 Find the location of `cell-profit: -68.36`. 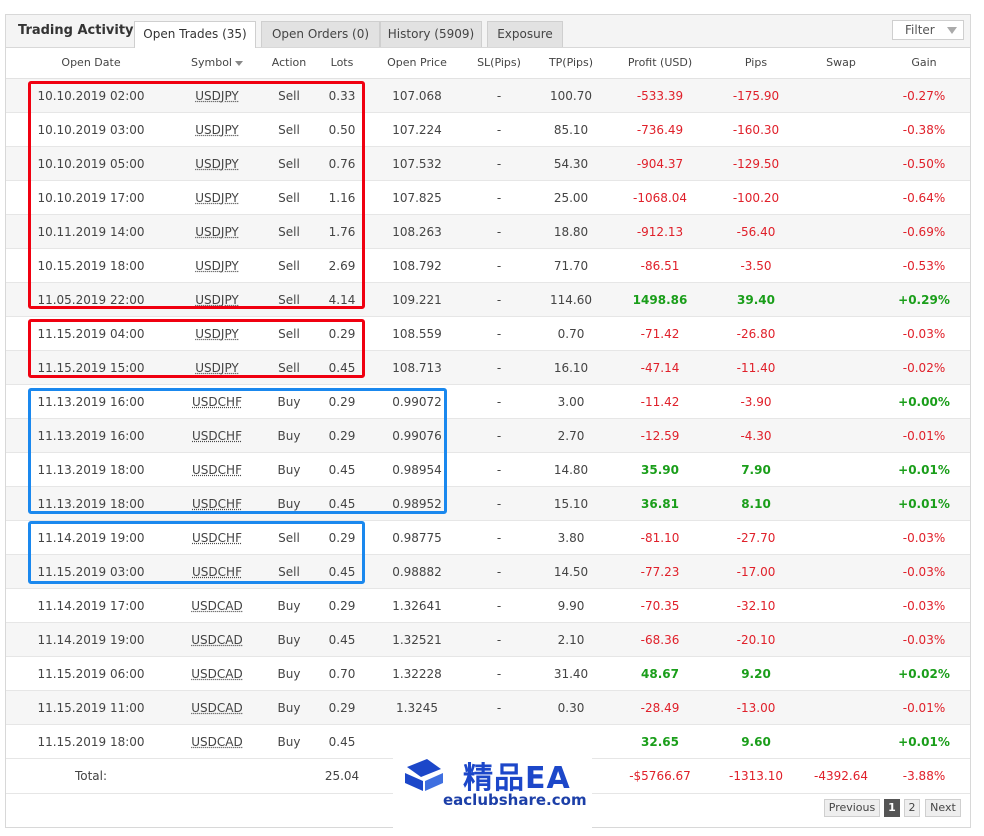

cell-profit: -68.36 is located at coordinates (660, 640).